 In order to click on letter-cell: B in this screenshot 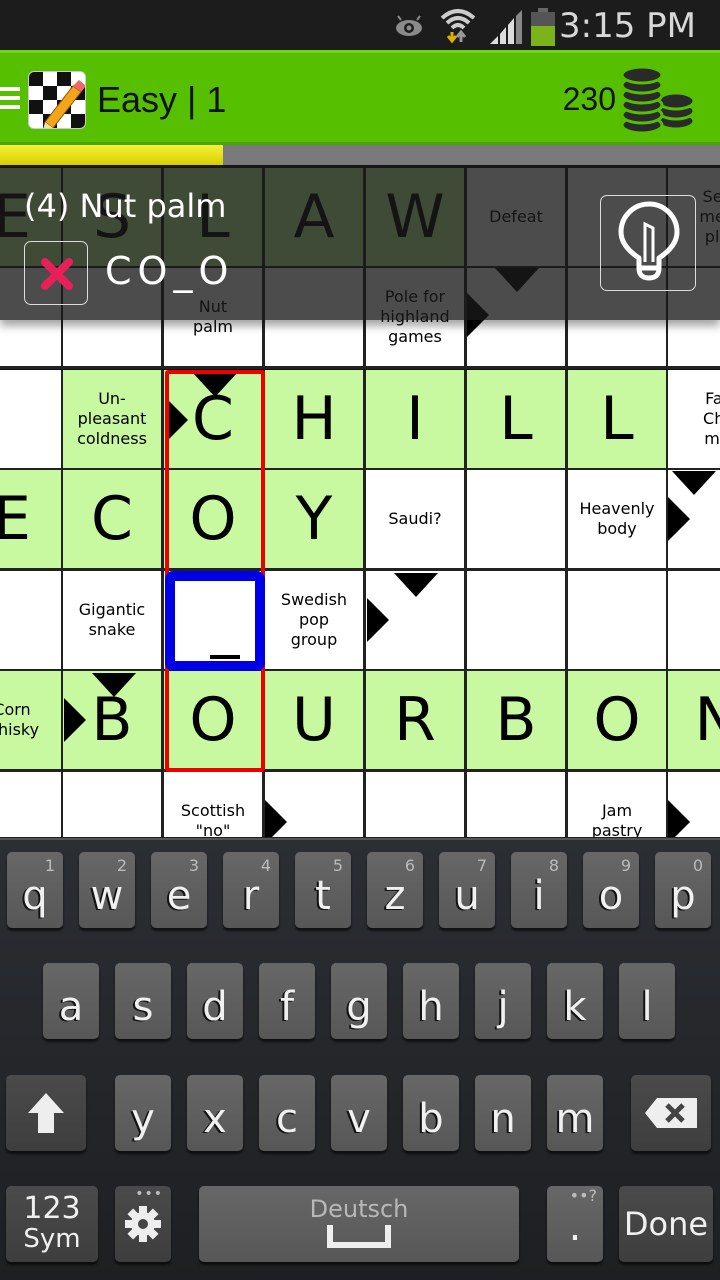, I will do `click(517, 721)`.